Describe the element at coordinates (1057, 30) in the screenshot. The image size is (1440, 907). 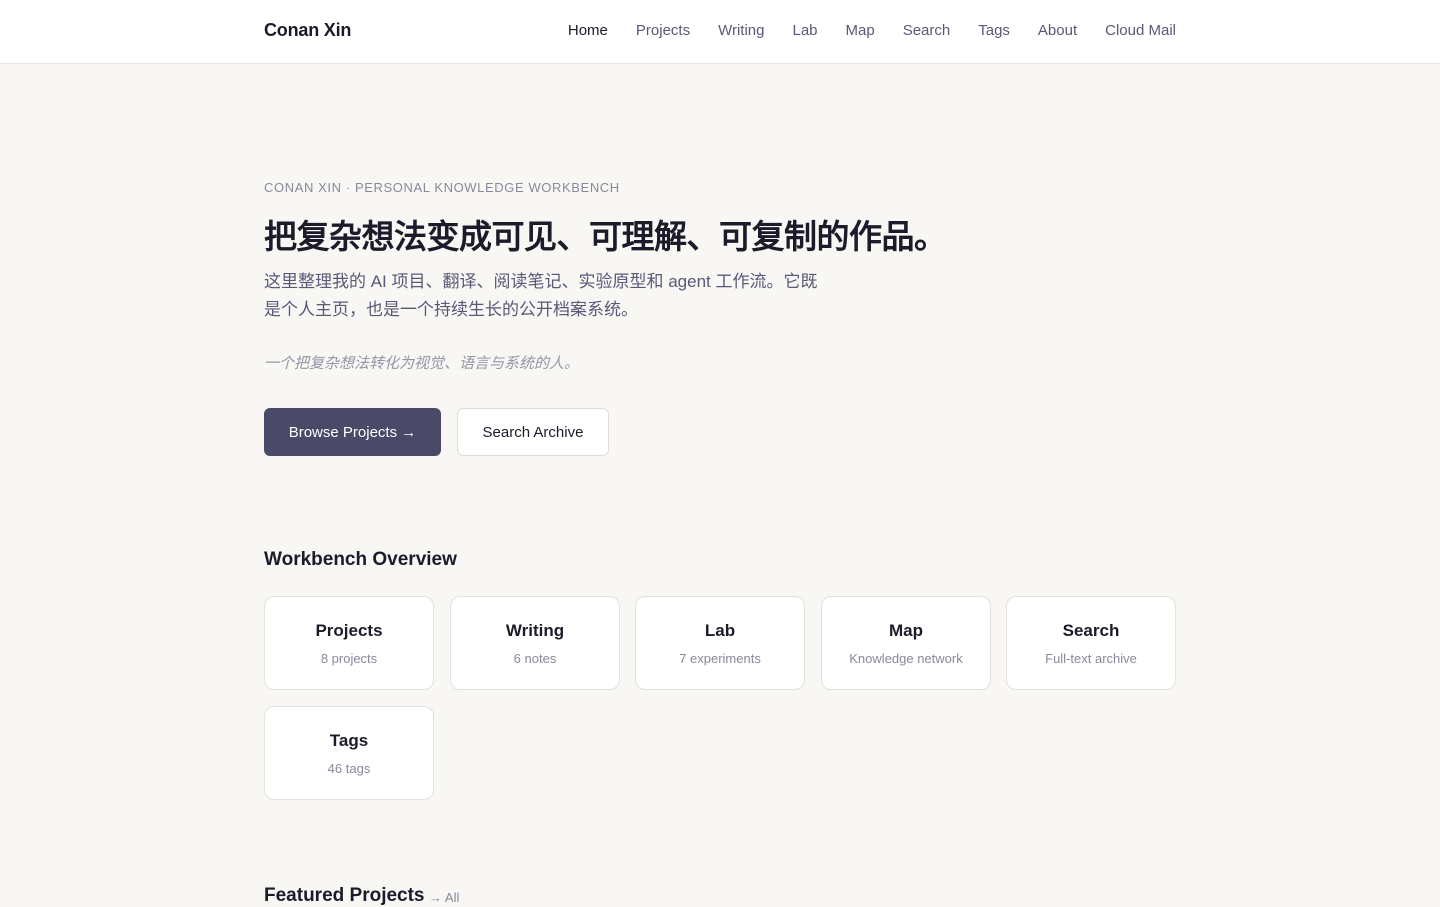
I see `nav-about: About` at that location.